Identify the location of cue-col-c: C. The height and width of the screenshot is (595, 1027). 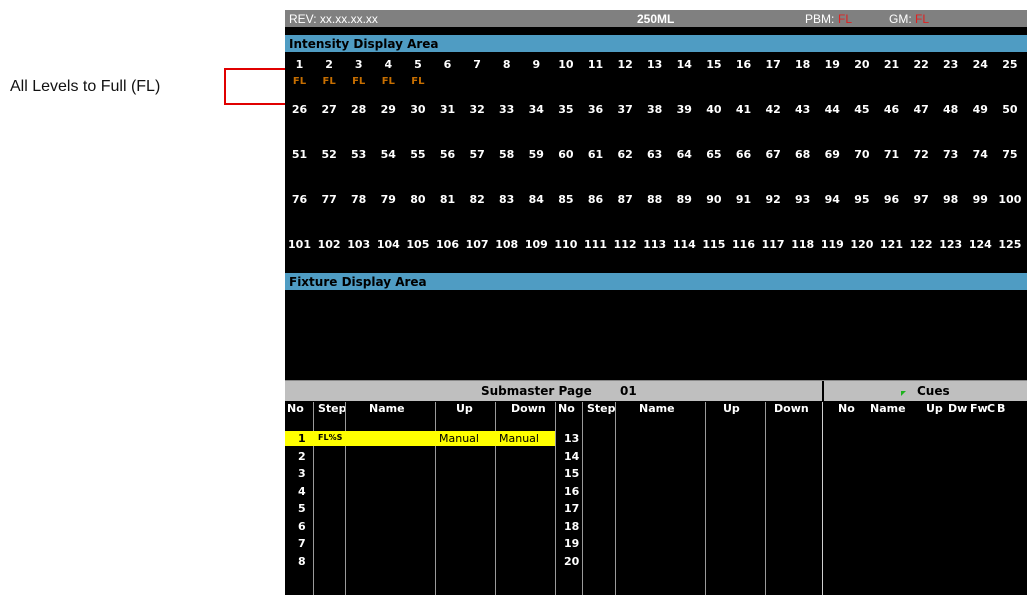
(991, 408).